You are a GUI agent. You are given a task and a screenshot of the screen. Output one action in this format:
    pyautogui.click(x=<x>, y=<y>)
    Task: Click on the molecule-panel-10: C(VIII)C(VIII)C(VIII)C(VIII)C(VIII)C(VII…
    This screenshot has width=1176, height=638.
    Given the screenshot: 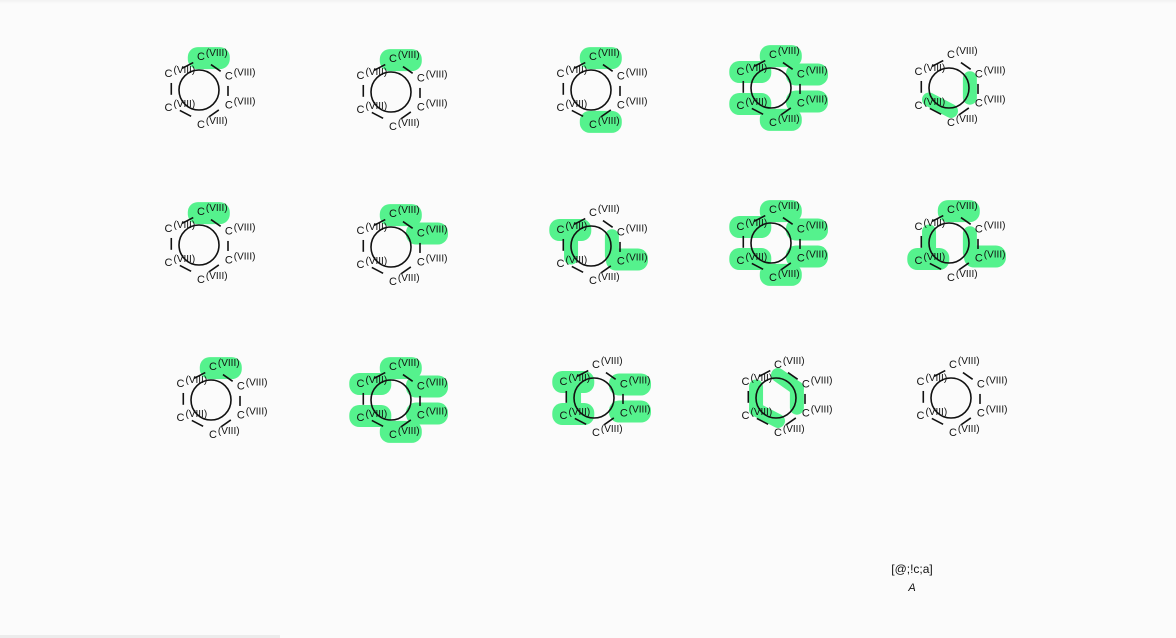 What is the action you would take?
    pyautogui.click(x=957, y=242)
    